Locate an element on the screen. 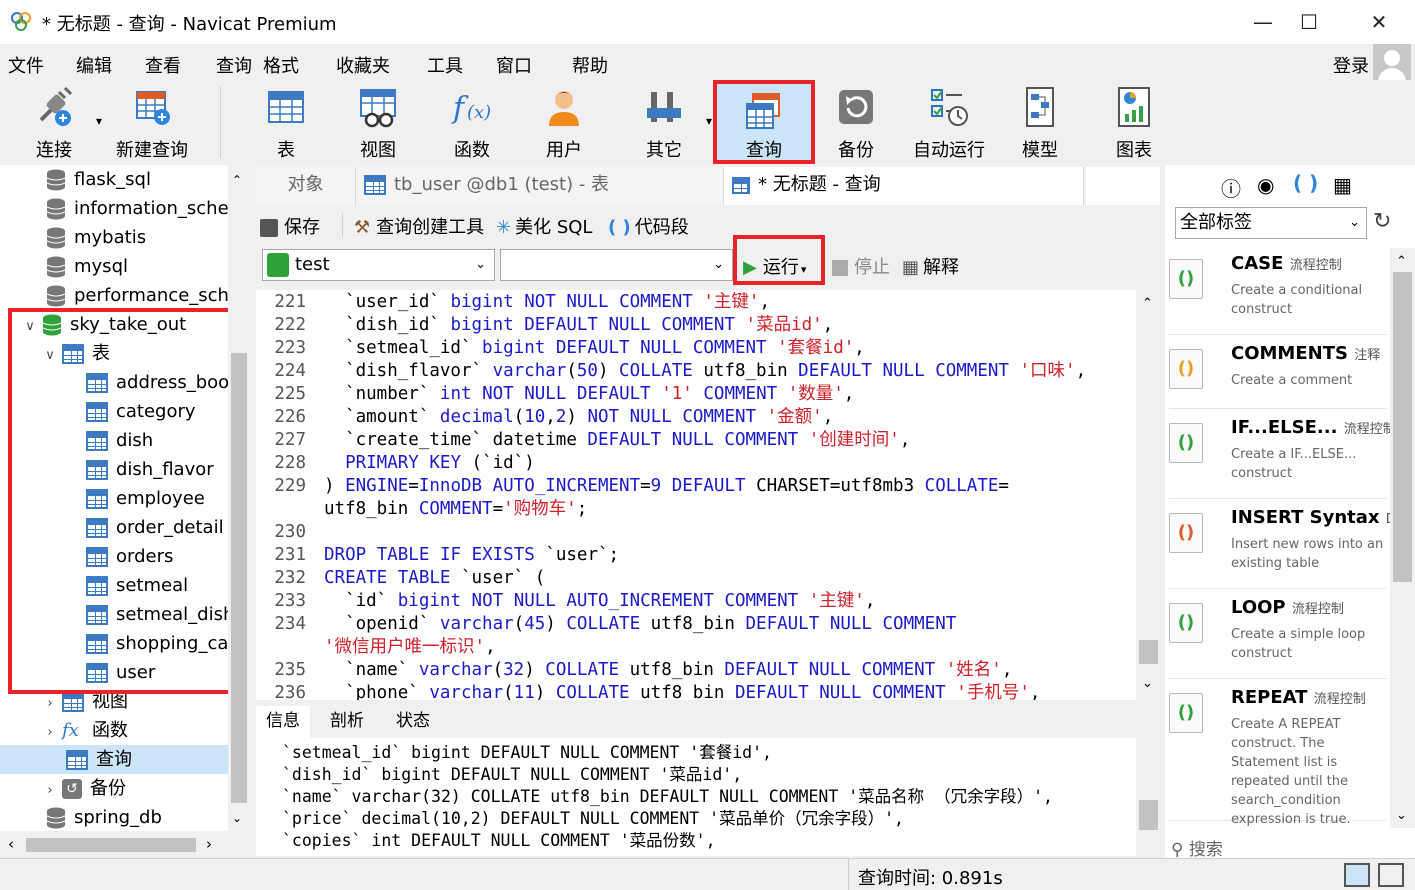 This screenshot has width=1415, height=890. close-icon: ✕ is located at coordinates (1379, 22).